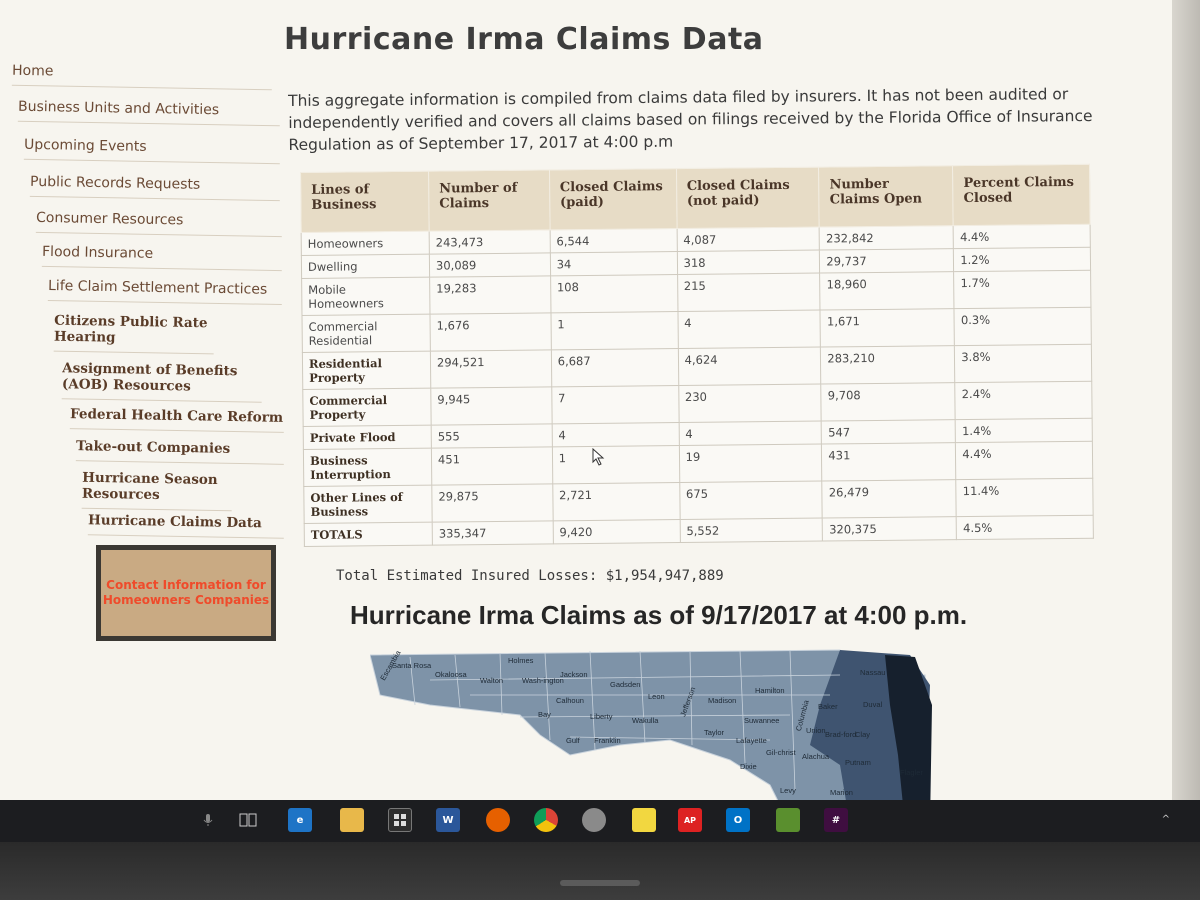  I want to click on county-label: Baker, so click(828, 706).